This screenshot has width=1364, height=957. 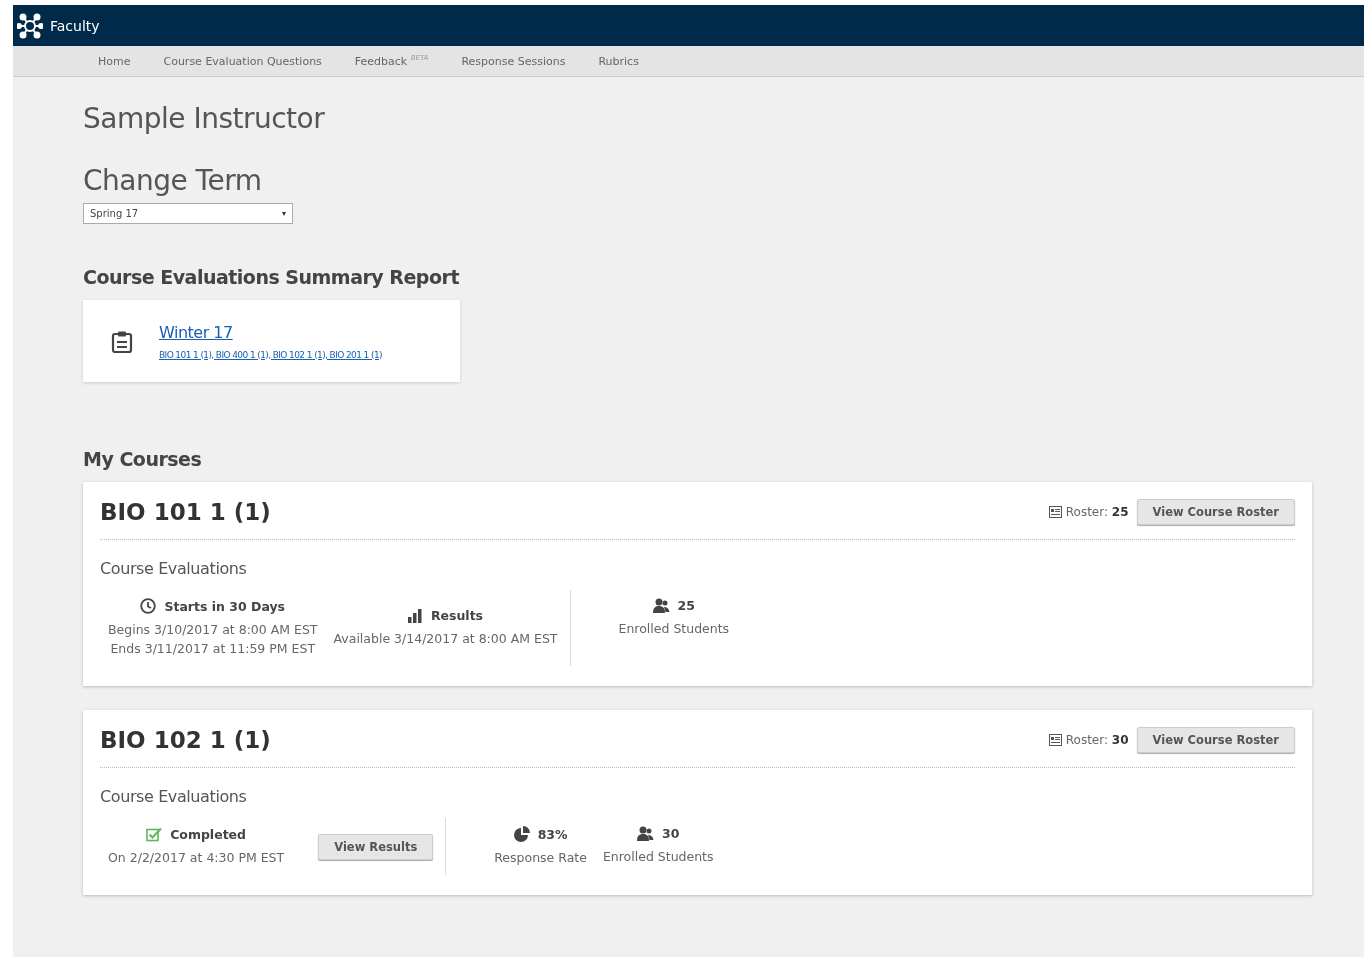 What do you see at coordinates (122, 342) in the screenshot?
I see `clipboard-icon` at bounding box center [122, 342].